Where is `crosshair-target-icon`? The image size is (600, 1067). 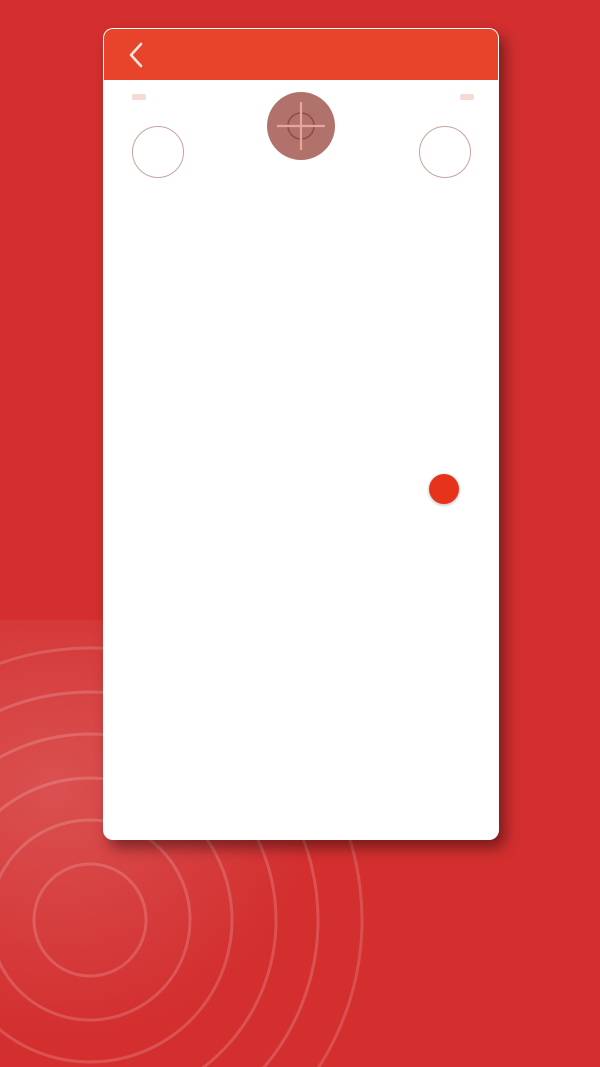 crosshair-target-icon is located at coordinates (301, 126).